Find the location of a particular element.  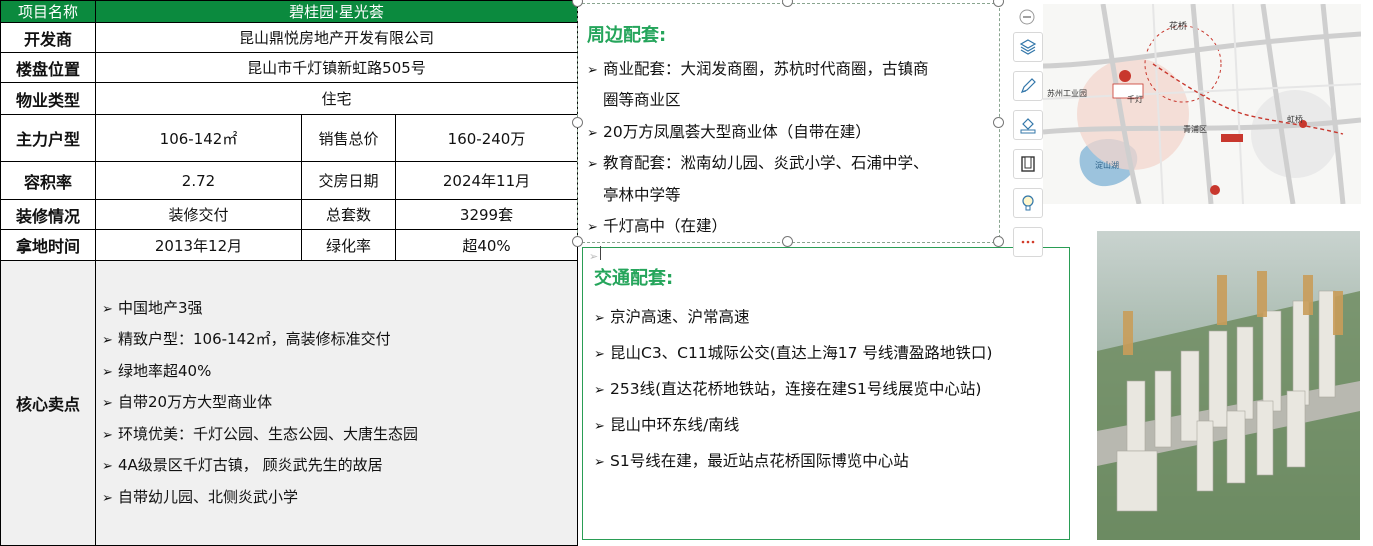

developer-value: 昆山鼎悦房地产开发有限公司 is located at coordinates (336, 37).